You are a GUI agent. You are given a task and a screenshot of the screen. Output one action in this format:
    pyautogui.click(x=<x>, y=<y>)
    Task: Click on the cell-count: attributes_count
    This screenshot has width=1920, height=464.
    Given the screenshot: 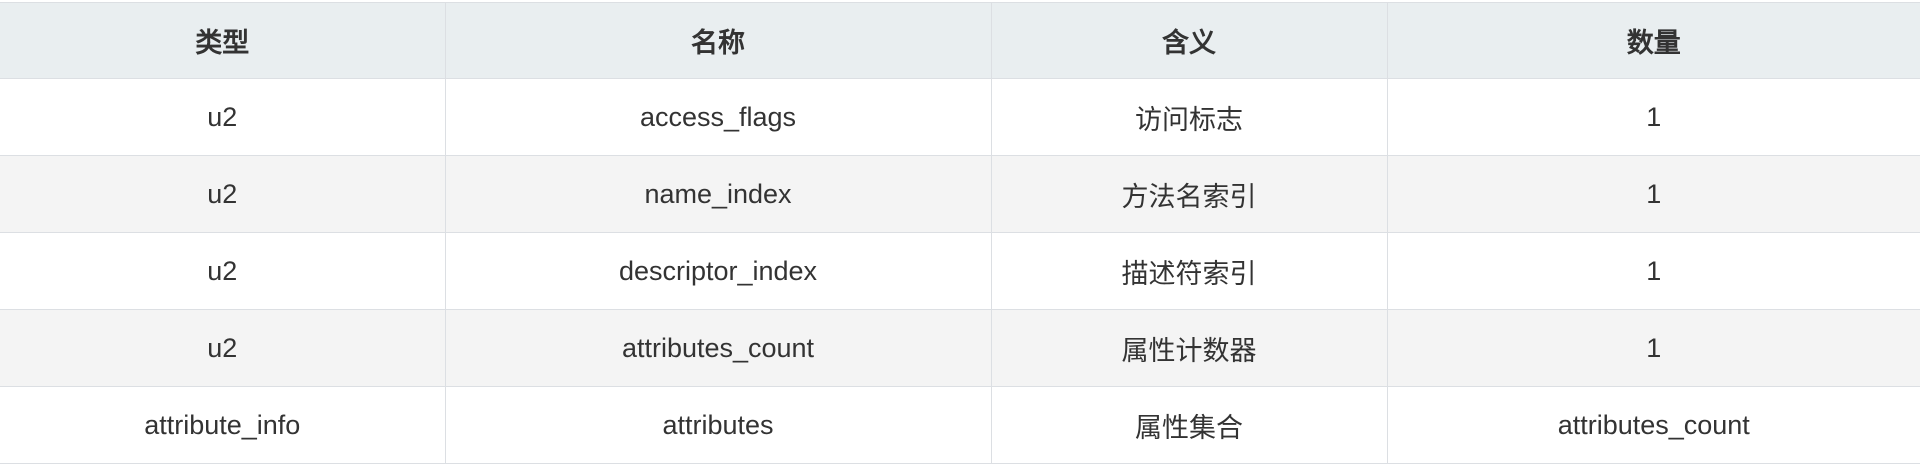 What is the action you would take?
    pyautogui.click(x=1653, y=425)
    